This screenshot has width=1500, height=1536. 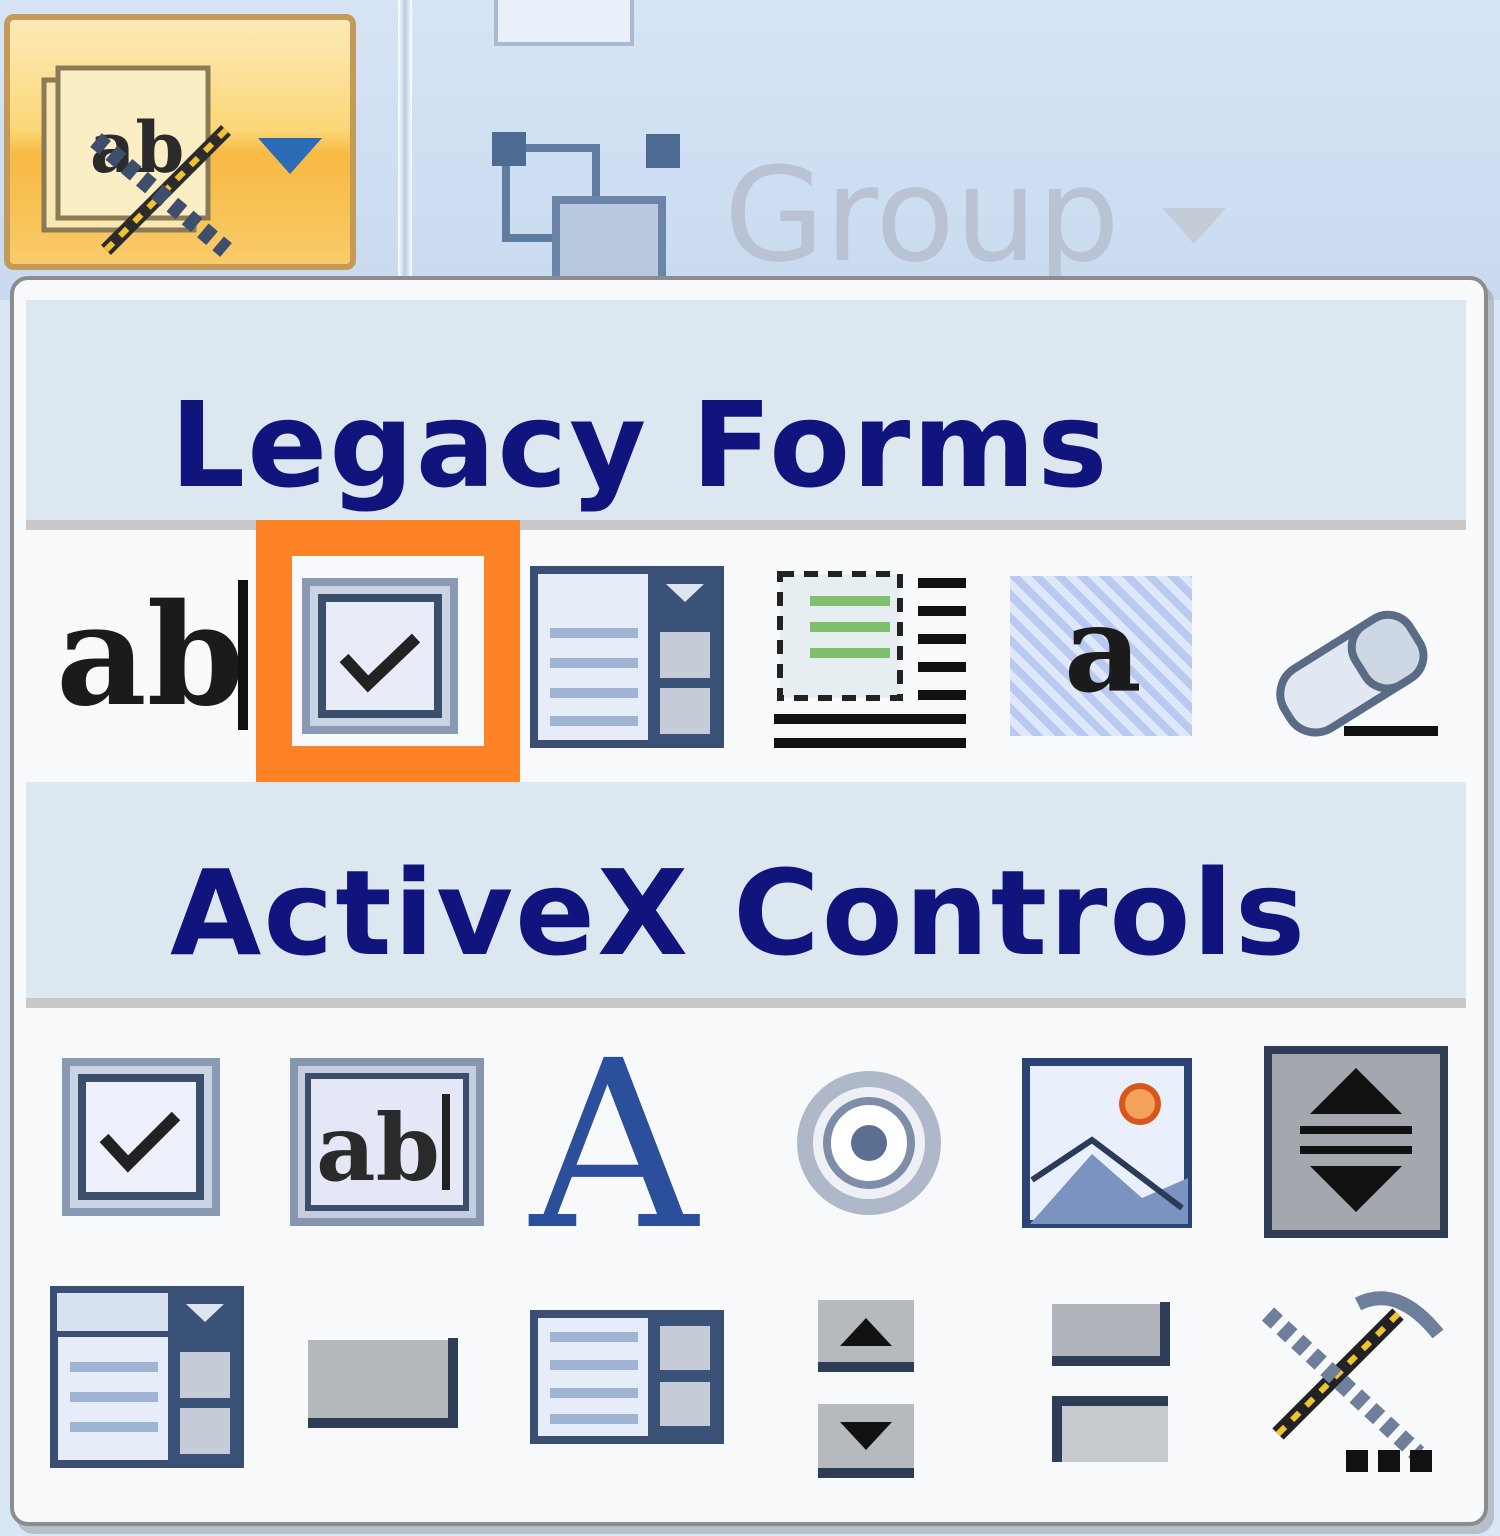 What do you see at coordinates (1103, 649) in the screenshot?
I see `shading-letter: a` at bounding box center [1103, 649].